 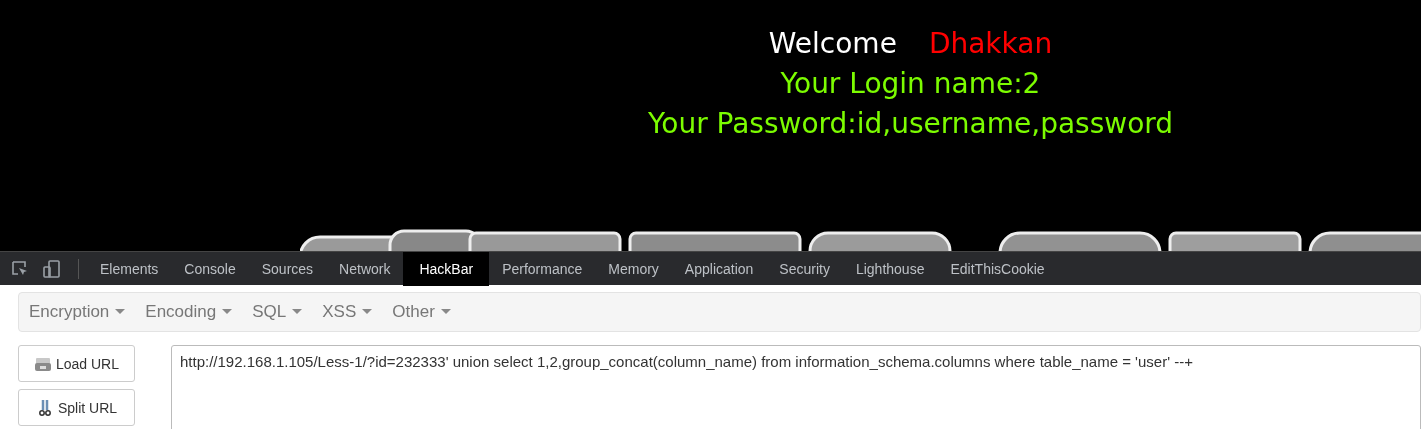 What do you see at coordinates (52, 268) in the screenshot?
I see `device-icon` at bounding box center [52, 268].